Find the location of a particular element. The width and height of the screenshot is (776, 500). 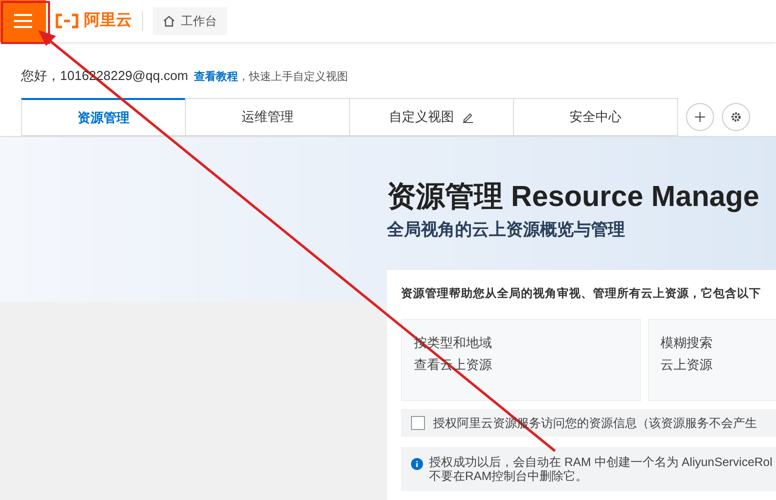

logo-icon is located at coordinates (67, 21).